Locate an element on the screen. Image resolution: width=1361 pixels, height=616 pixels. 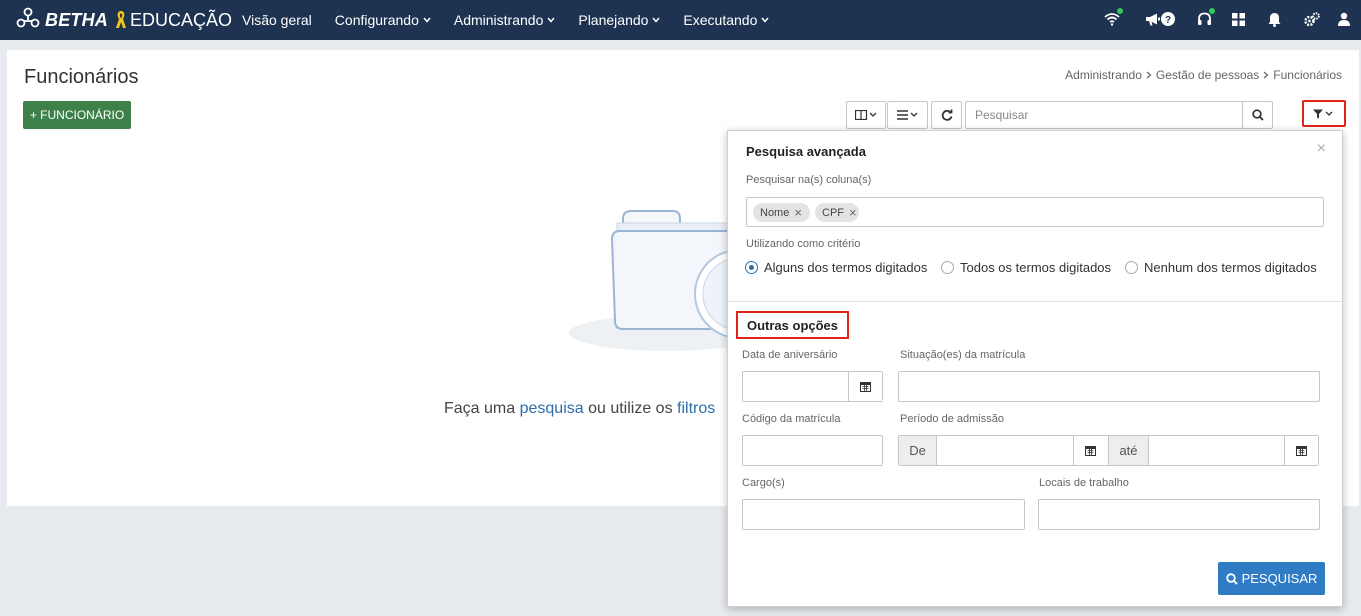
refresh-icon is located at coordinates (946, 115).